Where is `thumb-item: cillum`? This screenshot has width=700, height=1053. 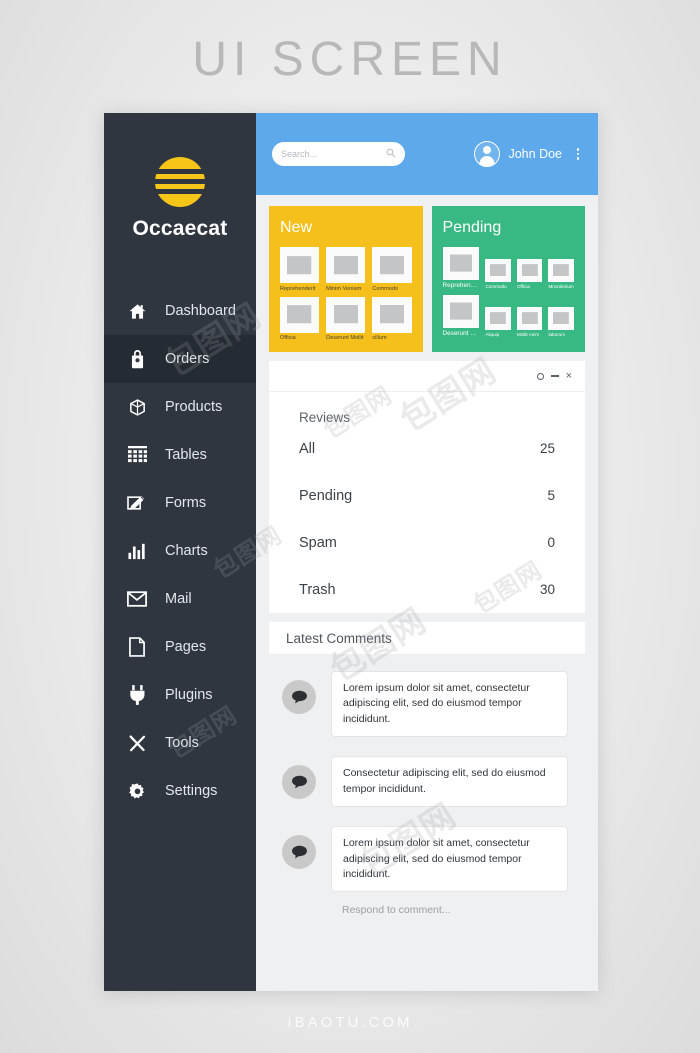
thumb-item: cillum is located at coordinates (392, 318).